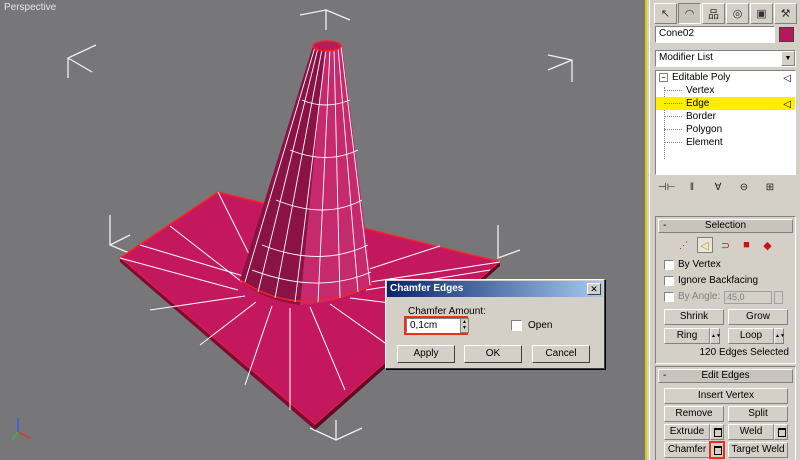 The width and height of the screenshot is (800, 460). I want to click on create-tab: ↖, so click(665, 13).